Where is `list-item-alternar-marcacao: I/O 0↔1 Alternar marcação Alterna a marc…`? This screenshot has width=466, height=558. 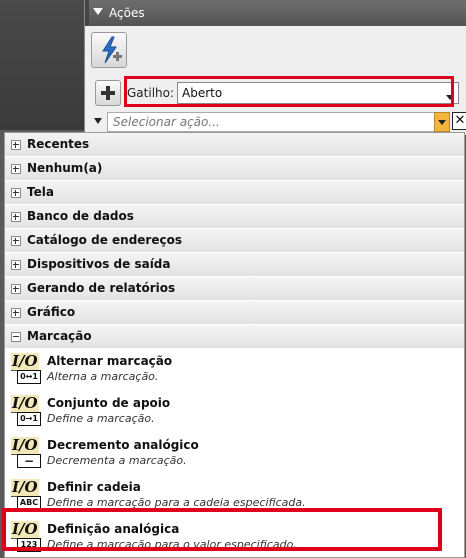
list-item-alternar-marcacao: I/O 0↔1 Alternar marcação Alterna a marc… is located at coordinates (234, 372).